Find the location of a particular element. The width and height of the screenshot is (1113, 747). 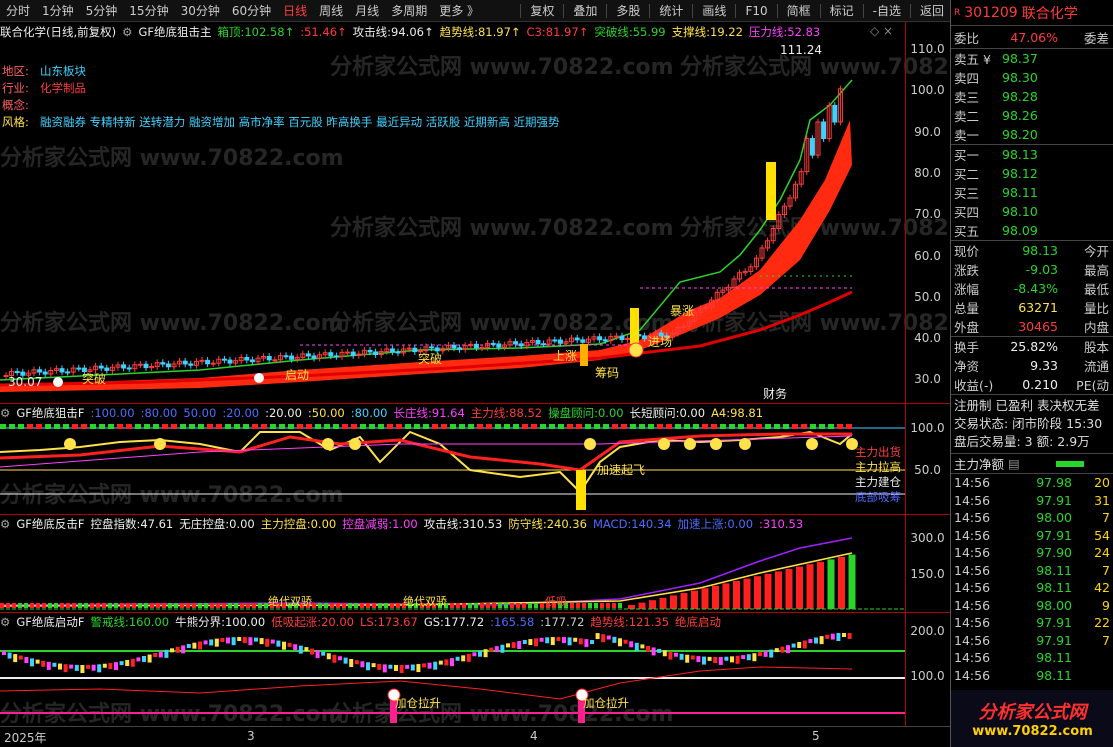

toolbar-button-4: 画线 is located at coordinates (714, 10).